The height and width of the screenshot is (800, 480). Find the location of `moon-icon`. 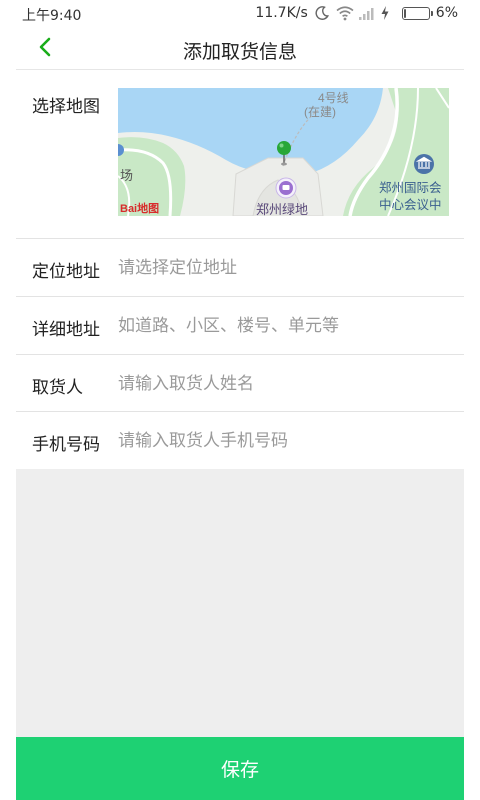

moon-icon is located at coordinates (322, 13).